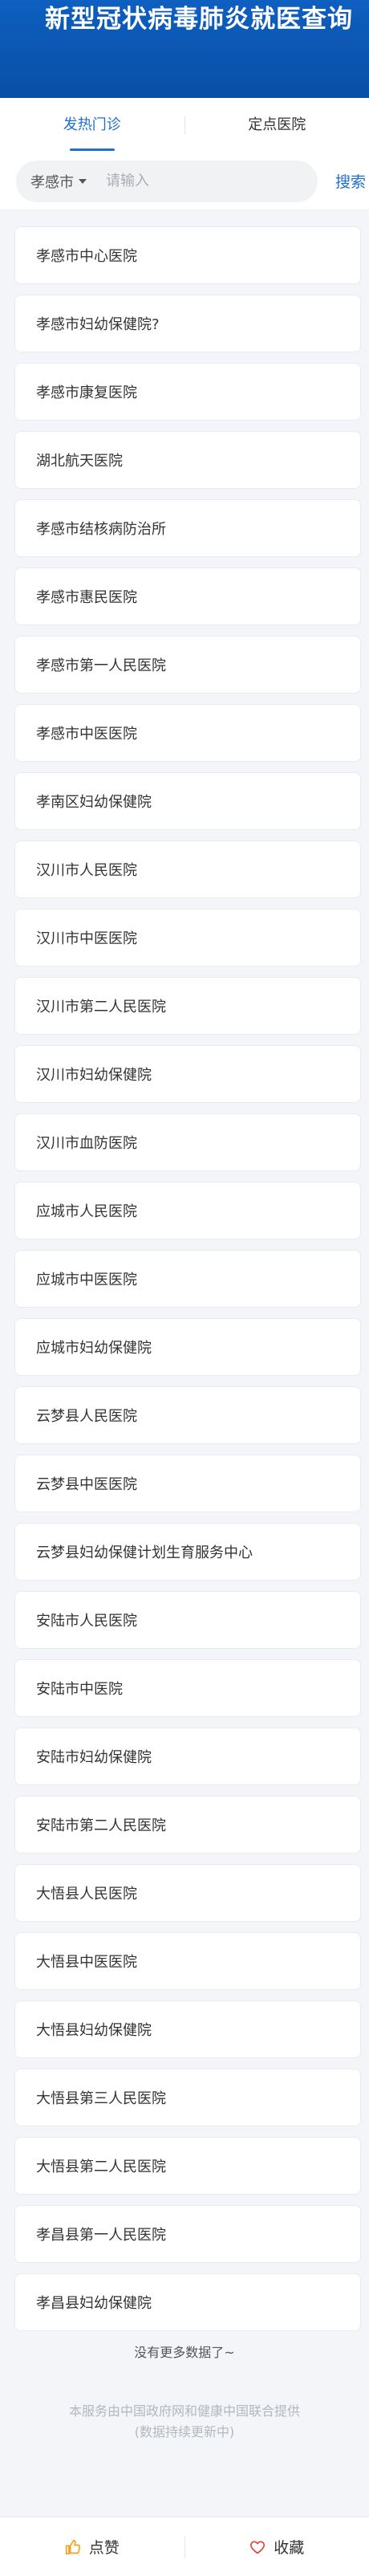 The height and width of the screenshot is (2576, 369). What do you see at coordinates (187, 2097) in the screenshot?
I see `list-item: 大悟县第三人民医院` at bounding box center [187, 2097].